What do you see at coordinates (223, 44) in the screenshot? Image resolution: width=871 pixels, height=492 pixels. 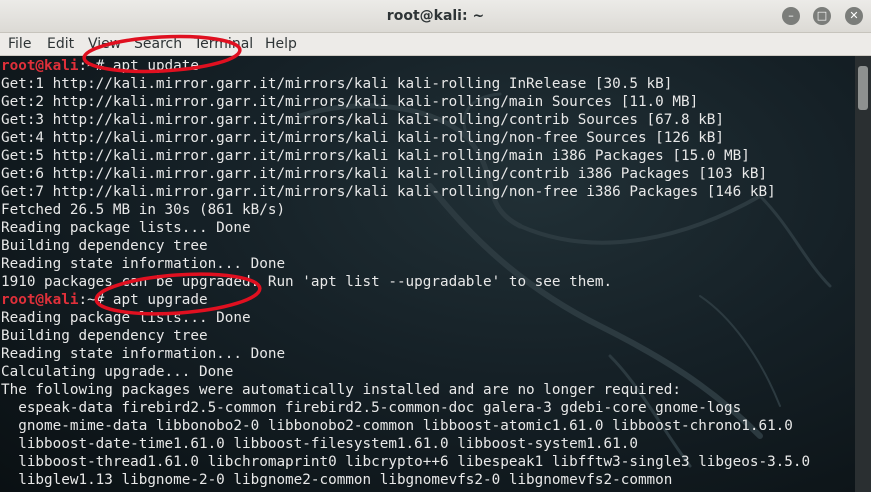 I see `menu-terminal: Terminal` at bounding box center [223, 44].